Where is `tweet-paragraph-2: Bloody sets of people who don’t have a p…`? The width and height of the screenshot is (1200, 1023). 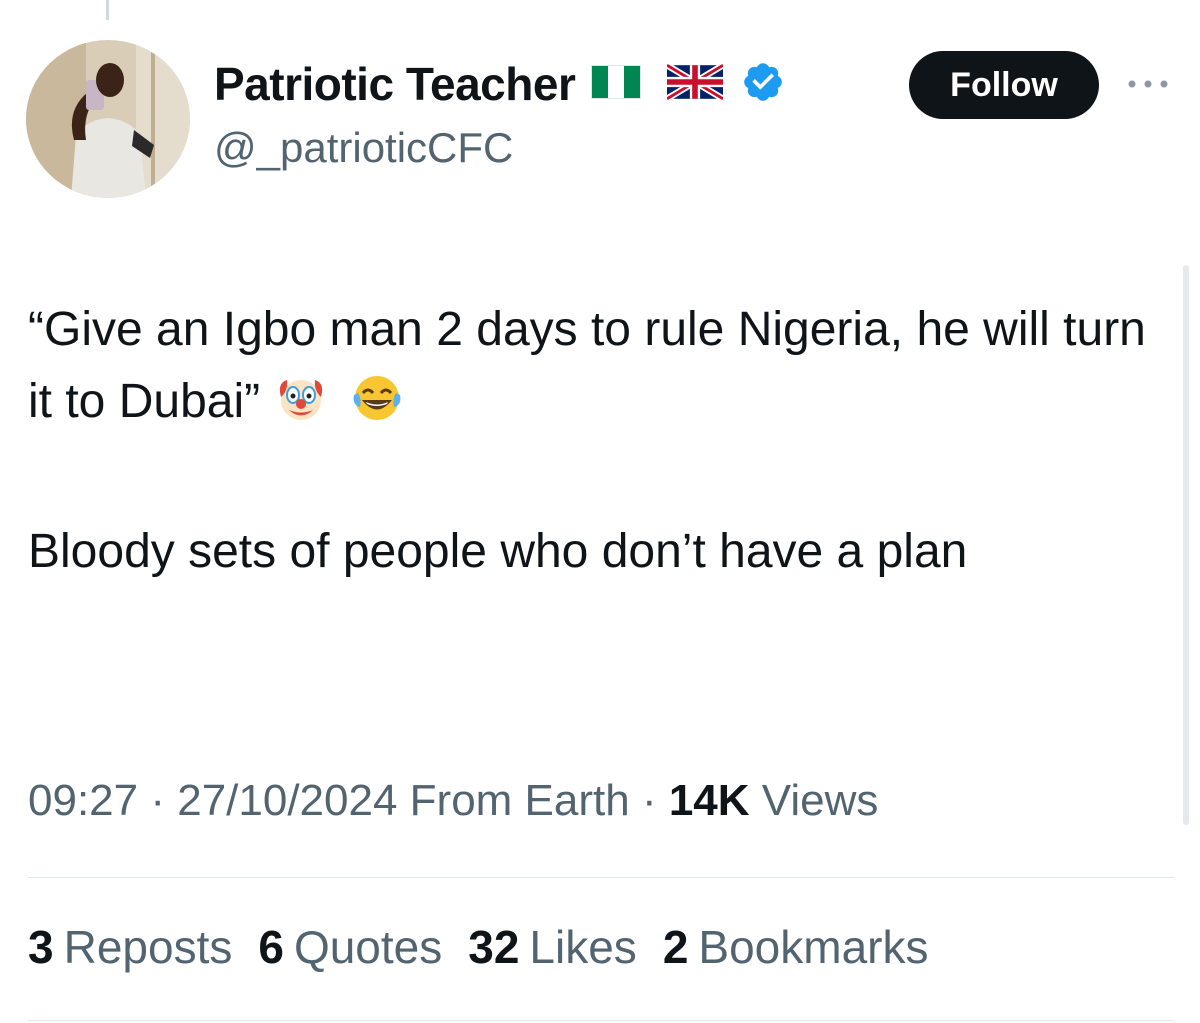
tweet-paragraph-2: Bloody sets of people who don’t have a p… is located at coordinates (498, 551).